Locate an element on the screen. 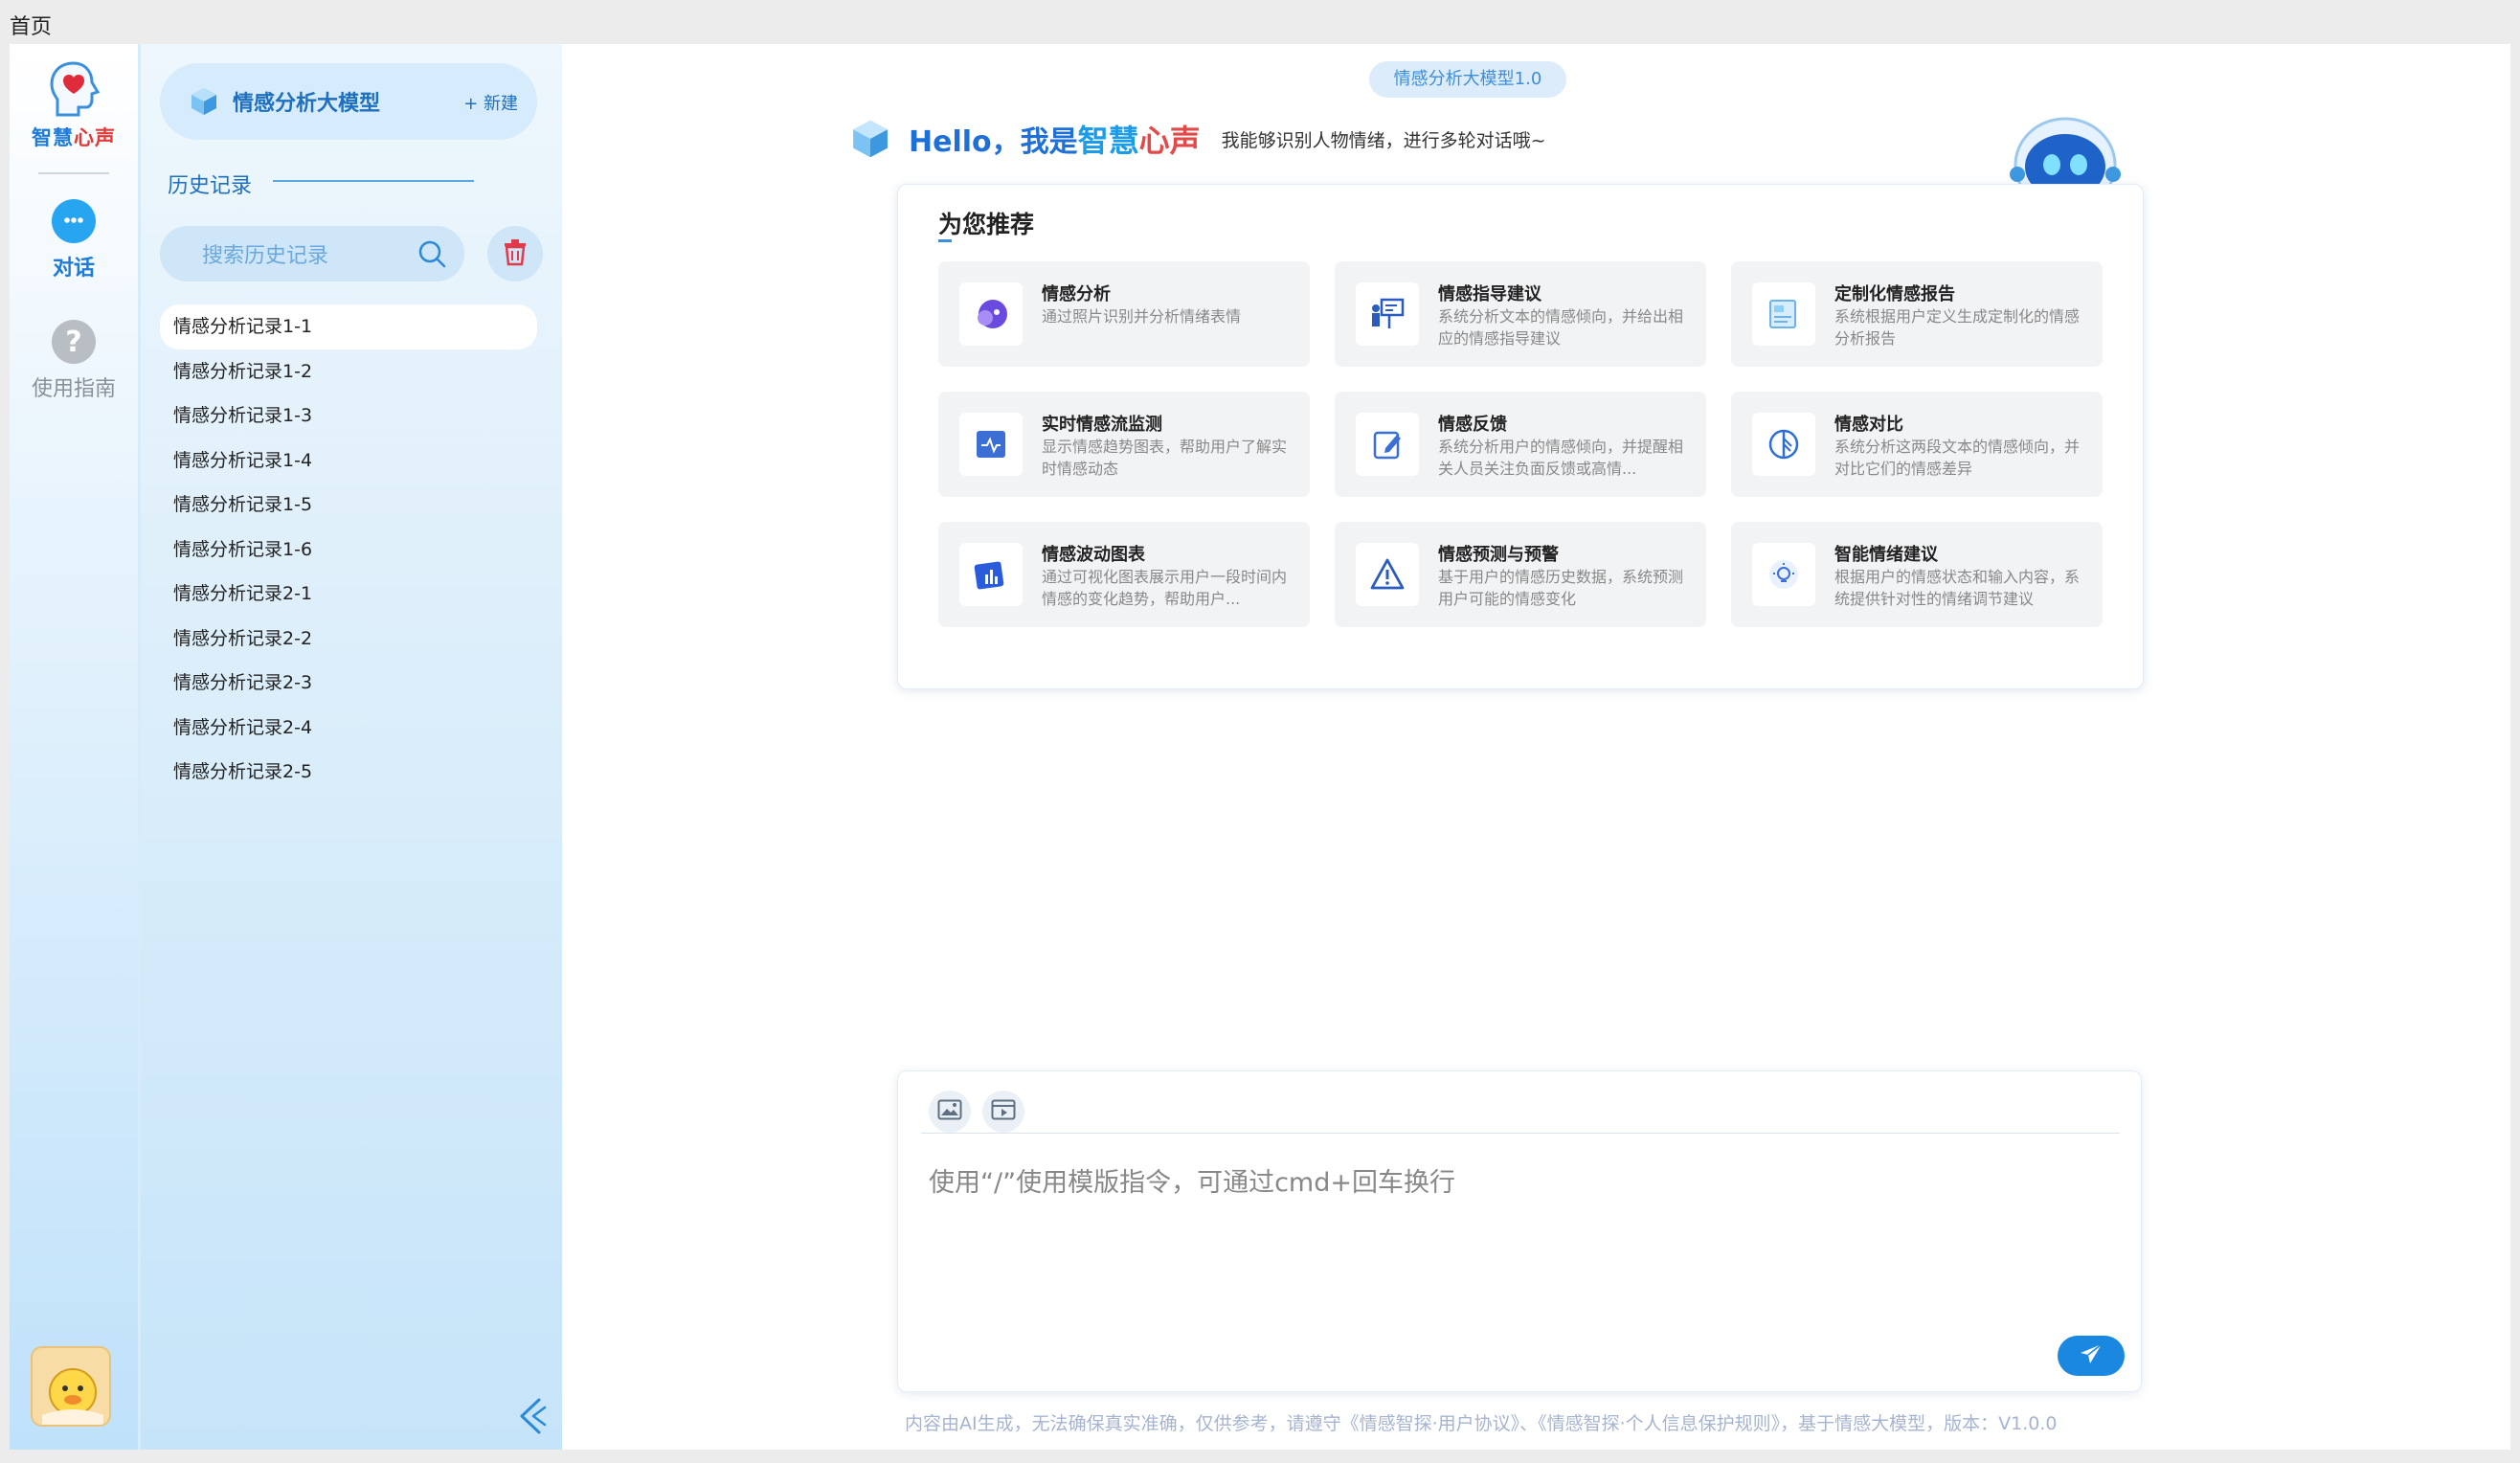  history-item: 情感分析记录1-5 is located at coordinates (349, 505).